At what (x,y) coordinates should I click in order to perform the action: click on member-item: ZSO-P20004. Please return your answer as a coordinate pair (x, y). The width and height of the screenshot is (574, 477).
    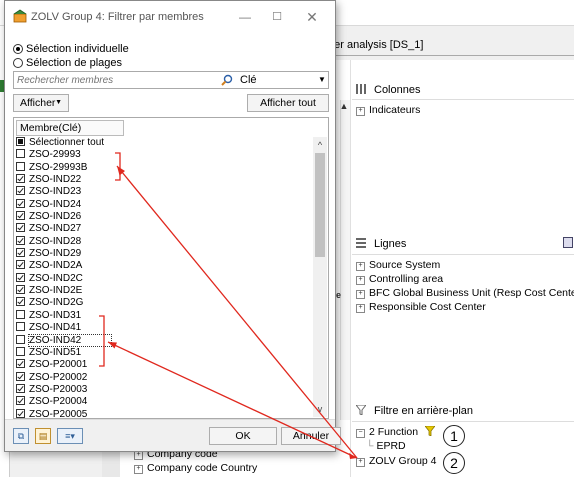
    Looking at the image, I should click on (164, 402).